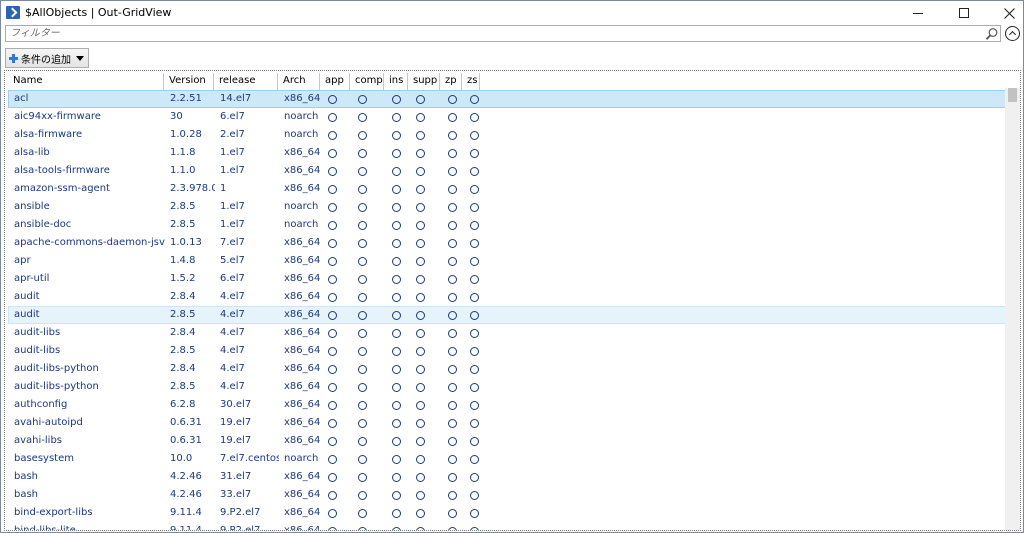  Describe the element at coordinates (232, 152) in the screenshot. I see `cell-release: 1.el7` at that location.